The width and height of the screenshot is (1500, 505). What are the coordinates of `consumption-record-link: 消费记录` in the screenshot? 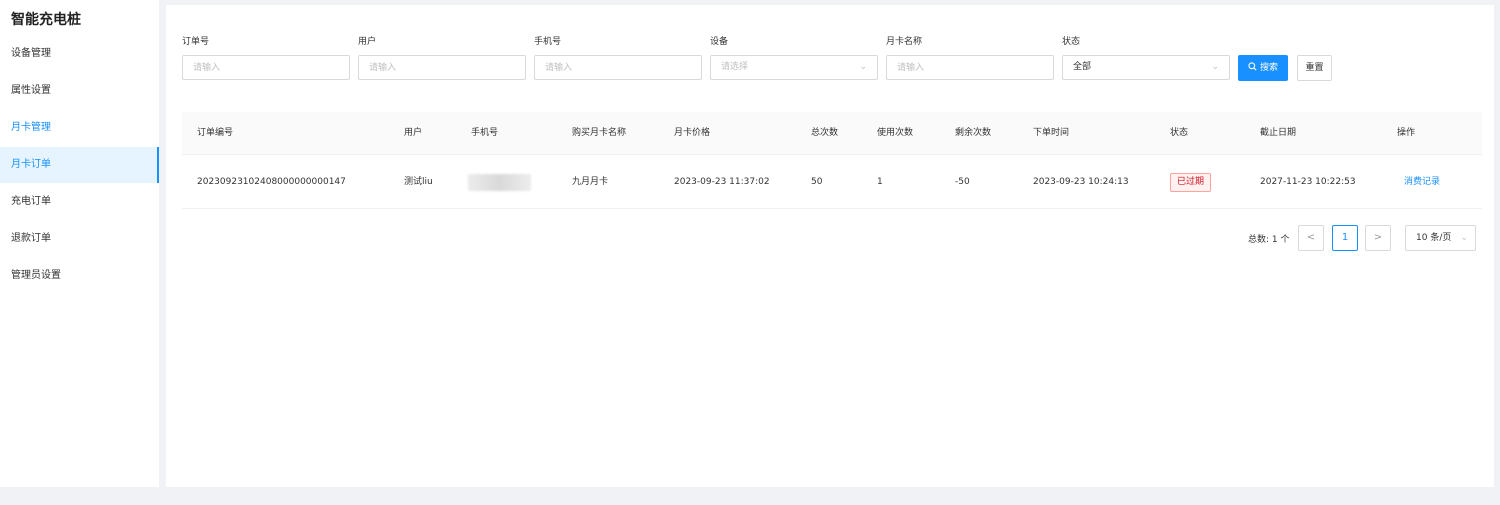 It's located at (1422, 182).